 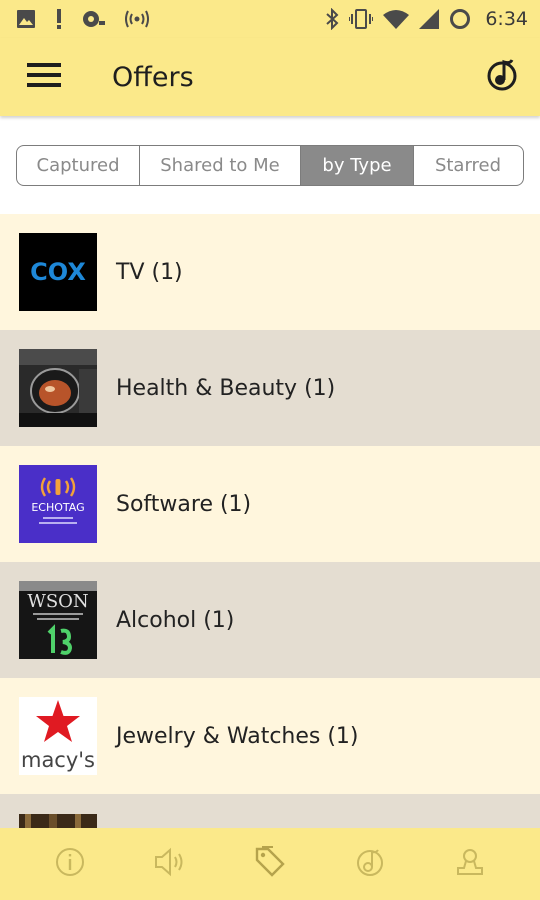 I want to click on category-row-alcohol: WSON Alcohol (1), so click(x=270, y=620).